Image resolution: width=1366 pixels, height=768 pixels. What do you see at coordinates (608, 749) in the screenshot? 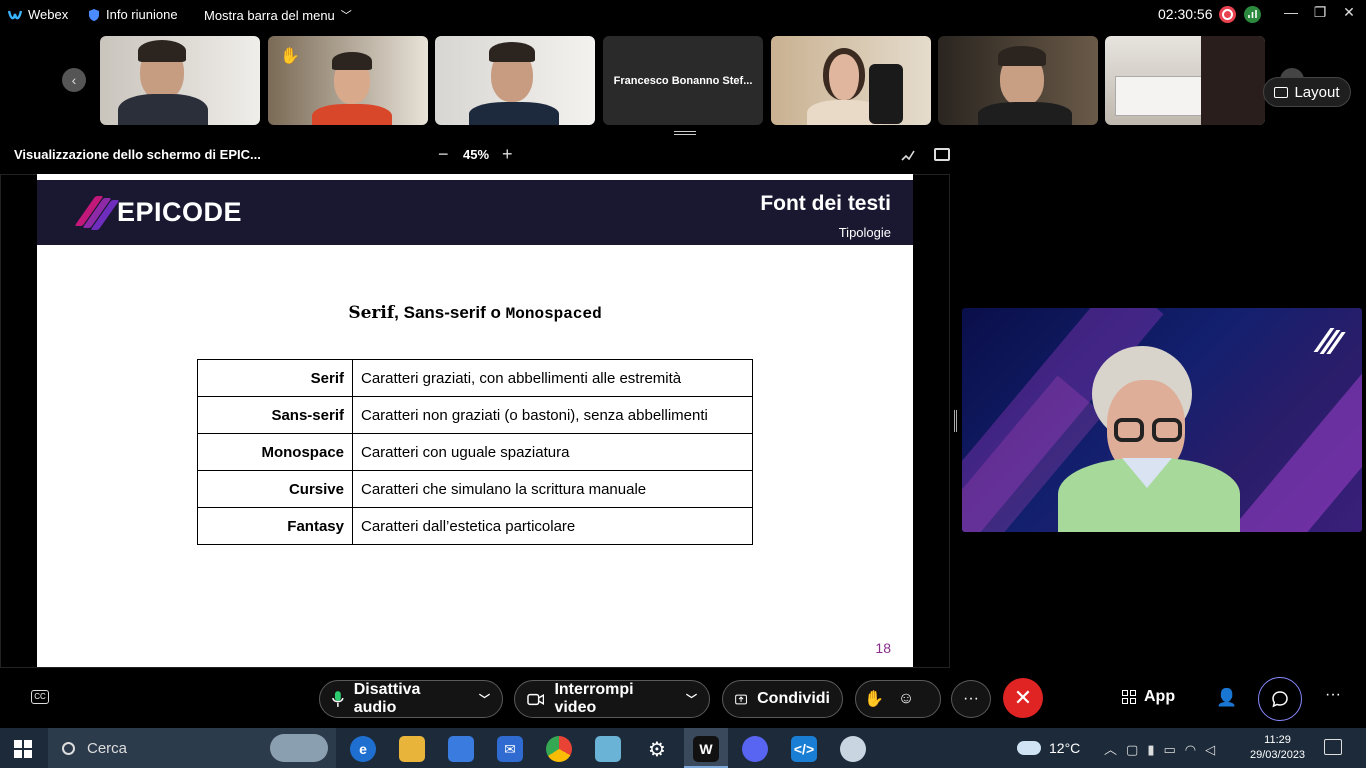
I see `notes-icon` at bounding box center [608, 749].